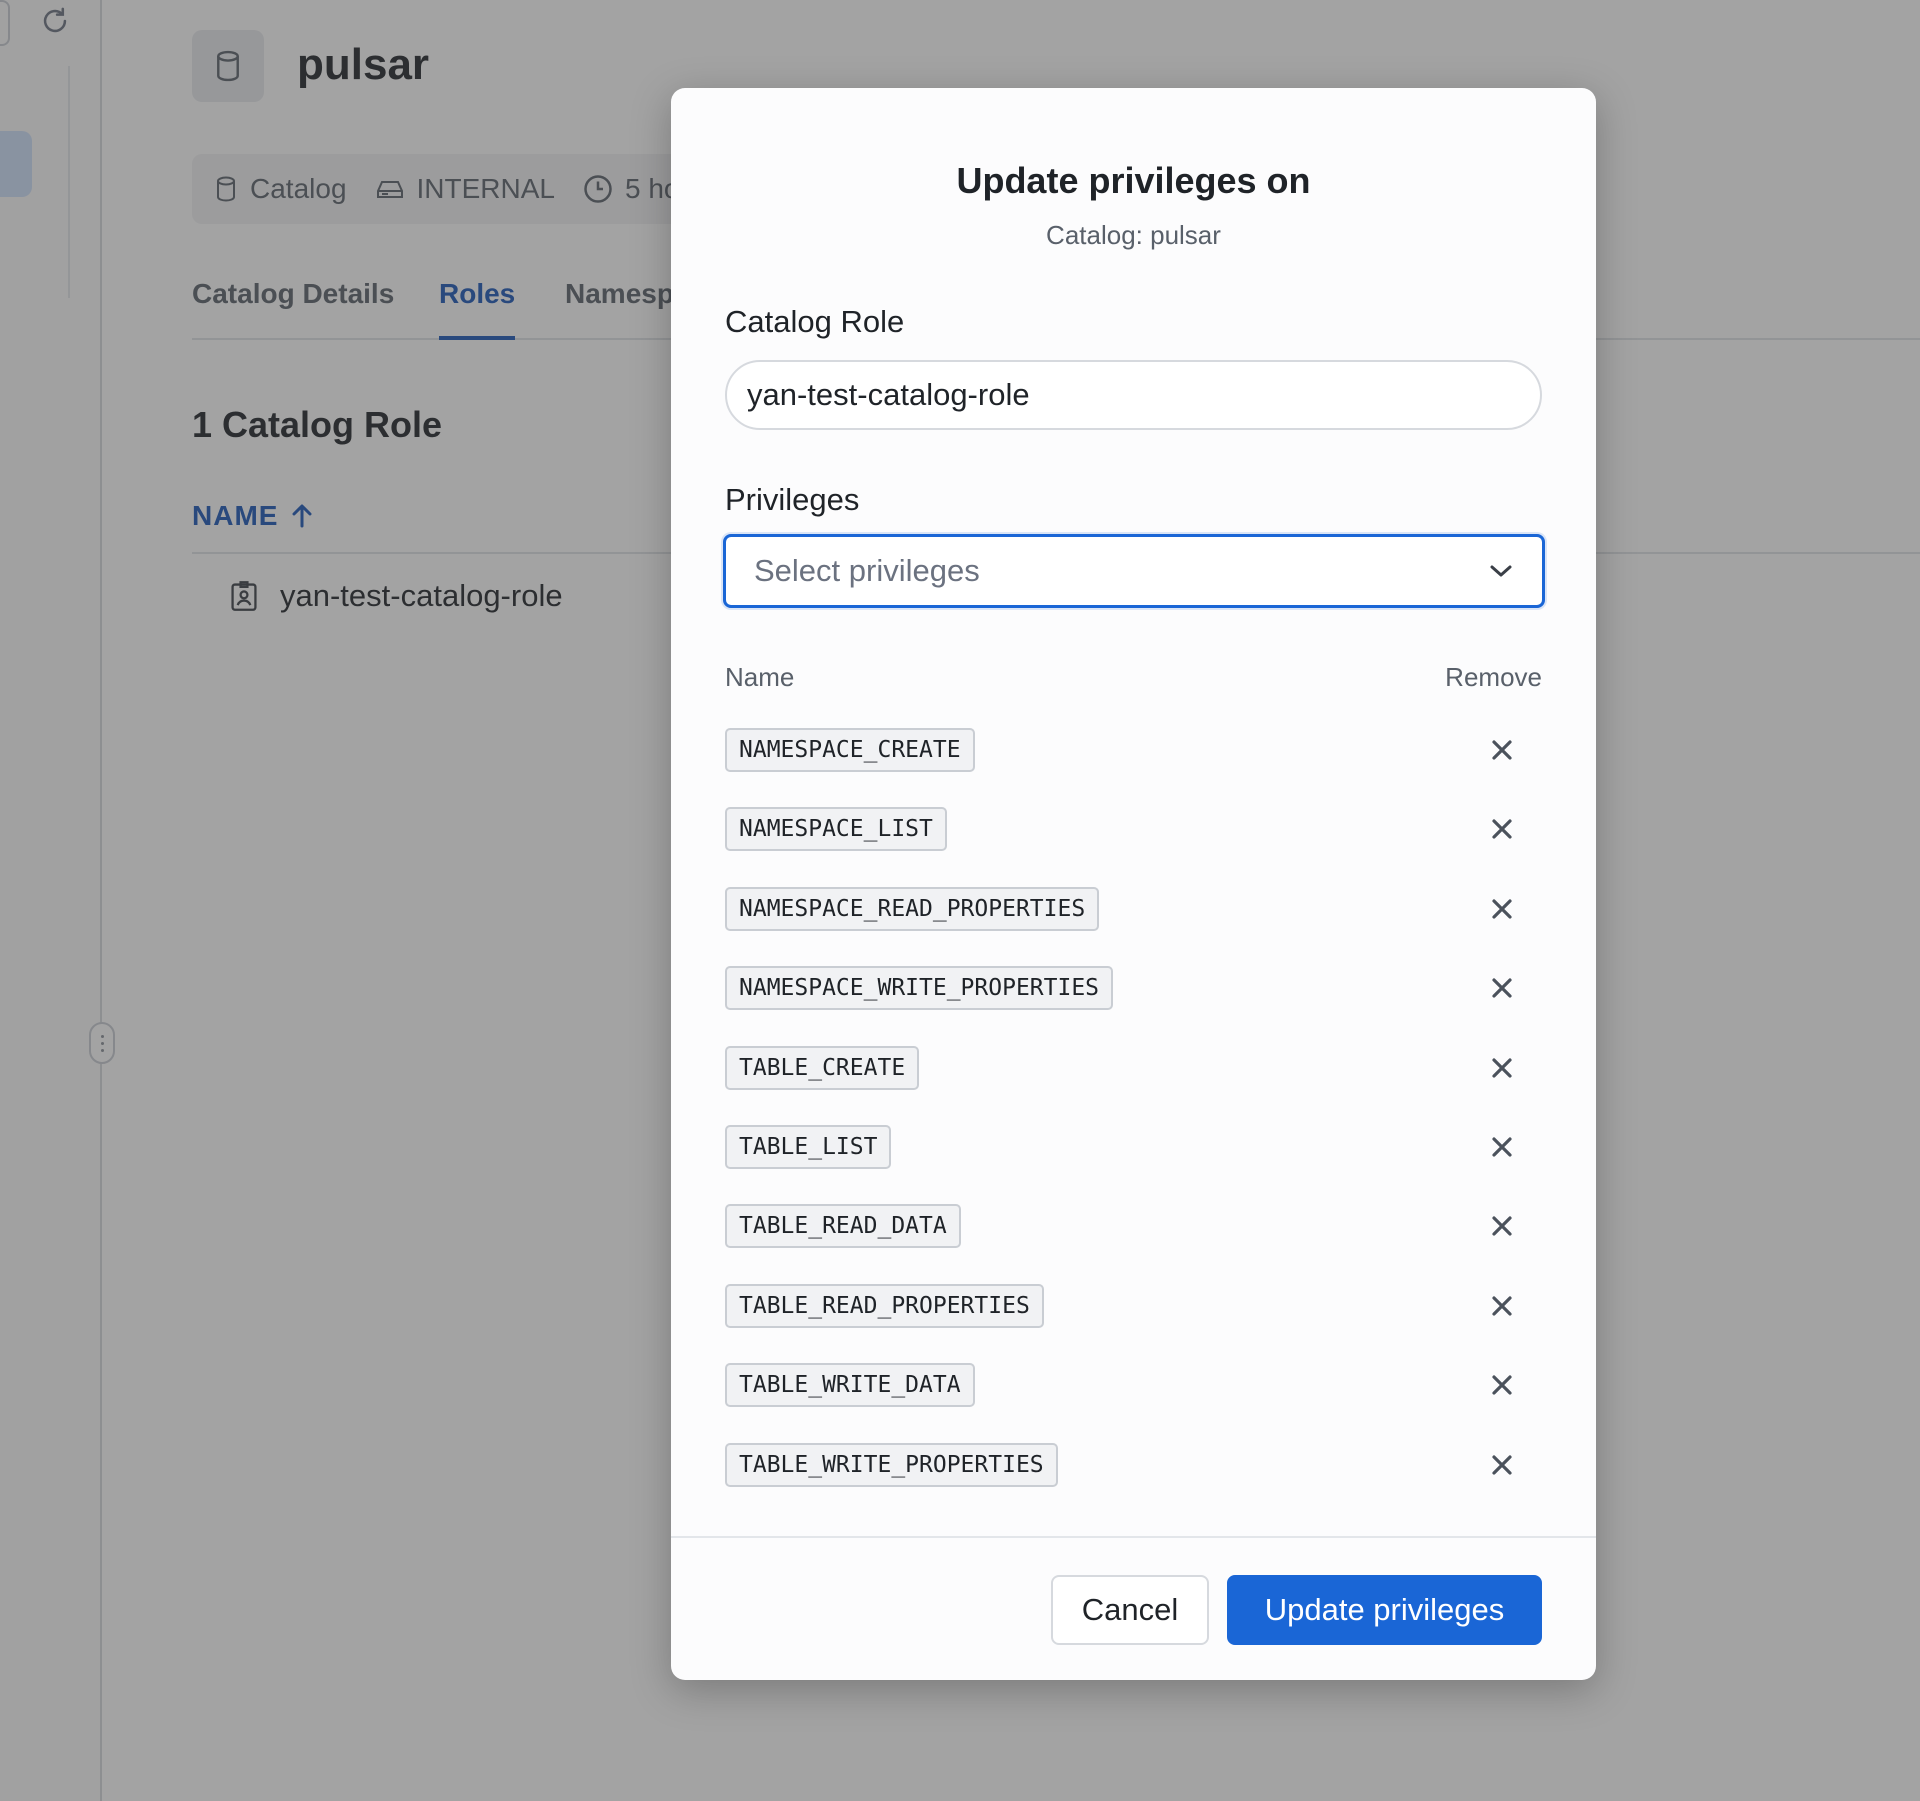  I want to click on cancel-button: Cancel, so click(1130, 1610).